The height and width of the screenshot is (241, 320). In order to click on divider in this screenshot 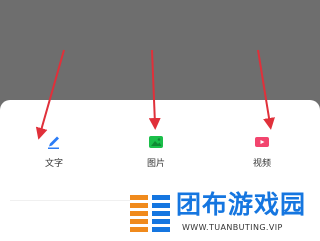, I will do `click(70, 200)`.